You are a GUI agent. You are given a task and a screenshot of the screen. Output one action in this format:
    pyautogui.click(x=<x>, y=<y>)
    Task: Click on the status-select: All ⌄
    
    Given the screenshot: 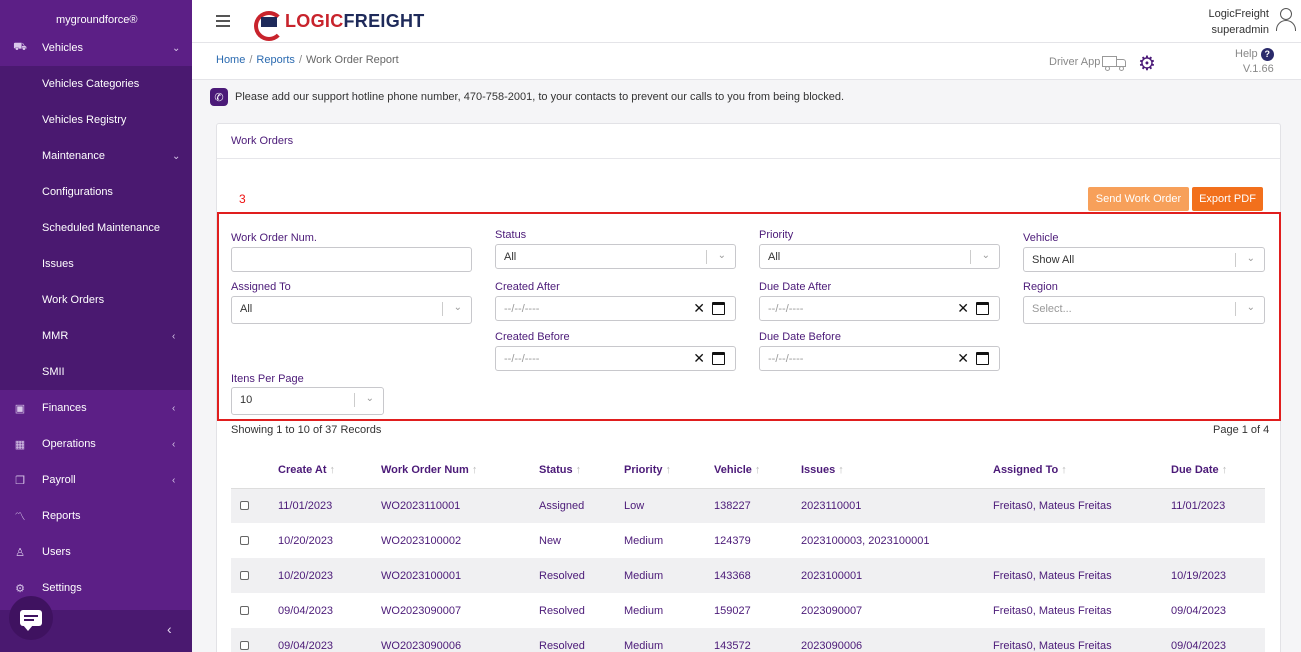 What is the action you would take?
    pyautogui.click(x=615, y=256)
    